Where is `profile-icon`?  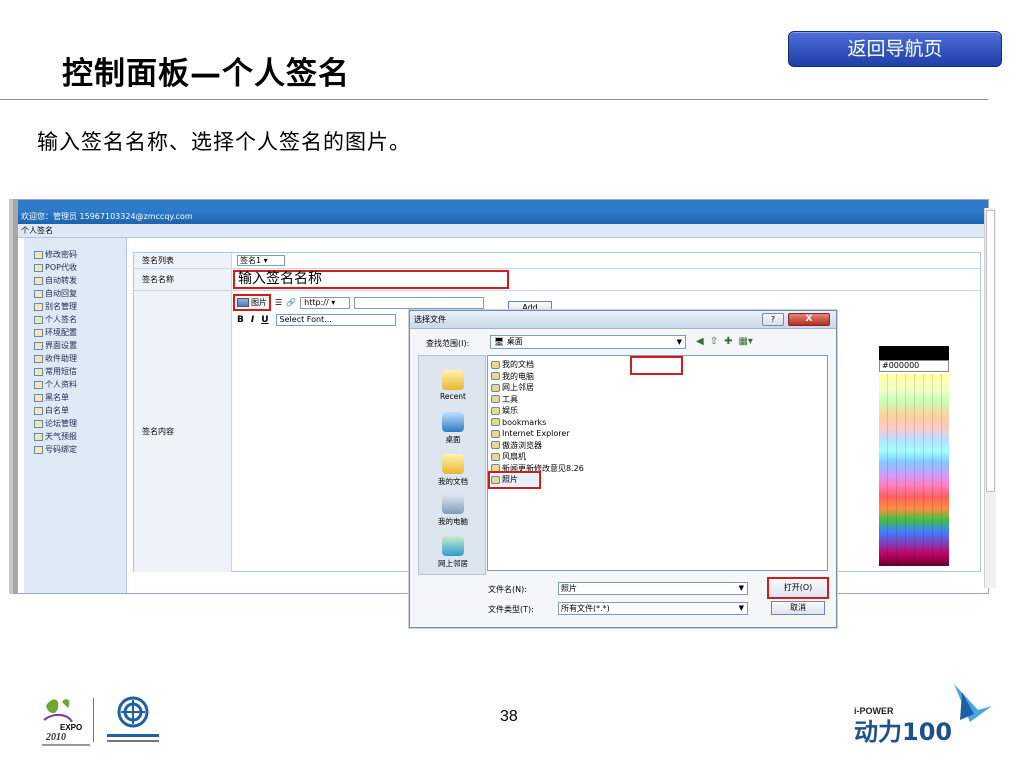 profile-icon is located at coordinates (38, 384).